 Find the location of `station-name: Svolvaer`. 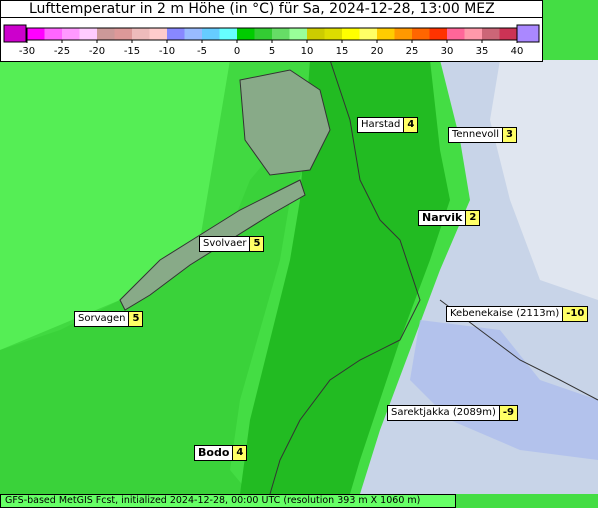

station-name: Svolvaer is located at coordinates (225, 243).